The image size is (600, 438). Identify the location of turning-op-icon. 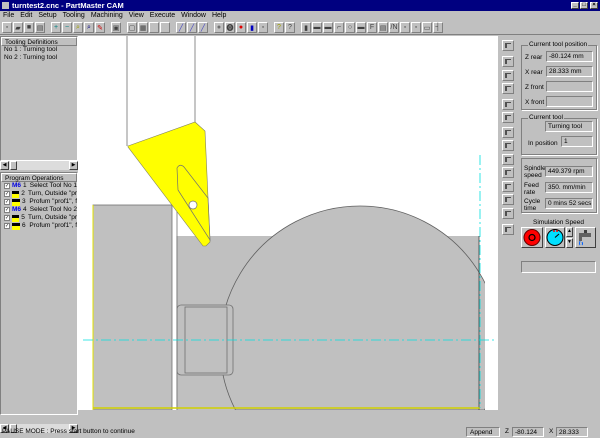
(16, 202).